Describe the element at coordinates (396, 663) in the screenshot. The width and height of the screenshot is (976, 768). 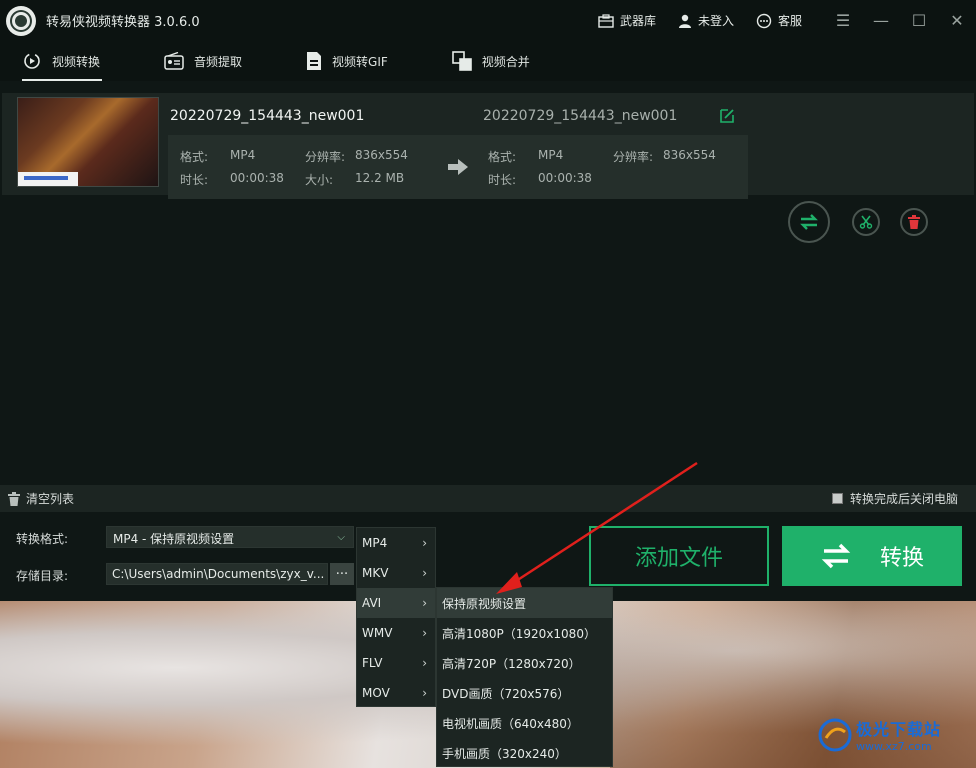
I see `format-option-flv: FLV ›` at that location.